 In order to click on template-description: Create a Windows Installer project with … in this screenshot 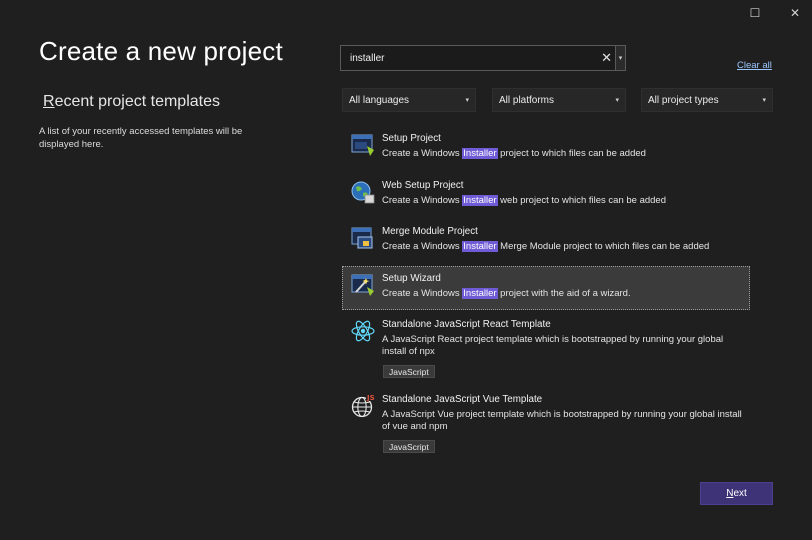, I will do `click(562, 294)`.